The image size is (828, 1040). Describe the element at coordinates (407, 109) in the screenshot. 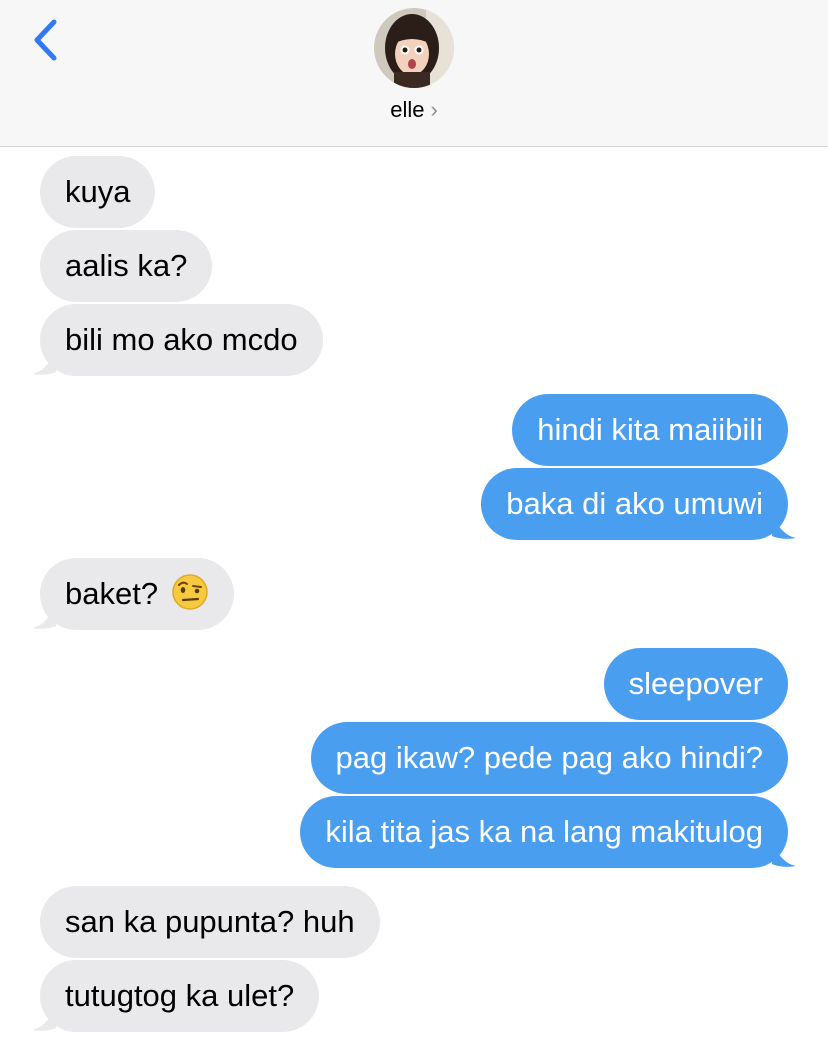

I see `contact-name: elle` at that location.